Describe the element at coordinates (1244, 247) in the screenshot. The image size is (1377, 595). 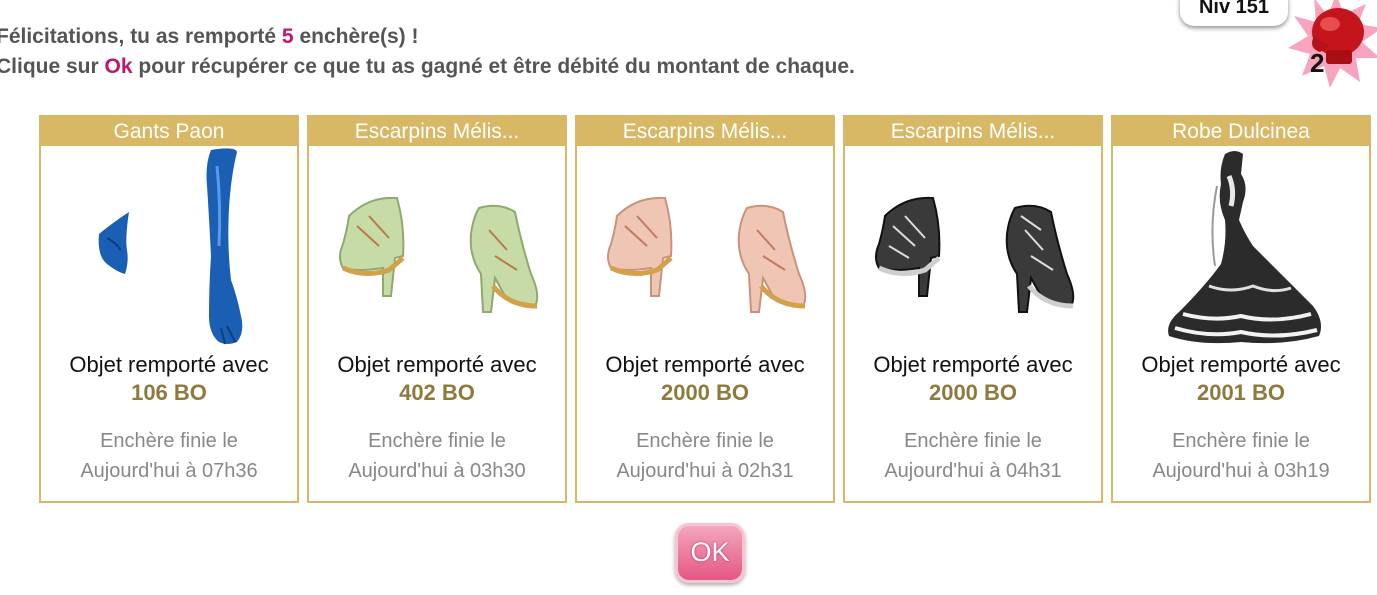
I see `ruffle-dress-icon` at that location.